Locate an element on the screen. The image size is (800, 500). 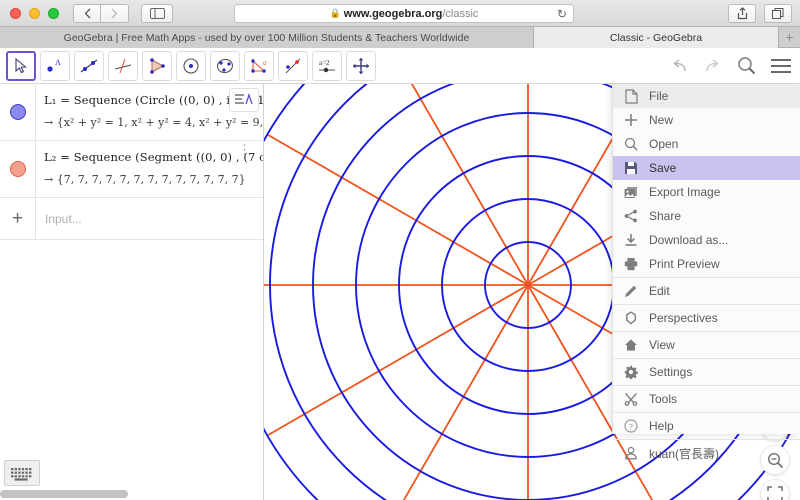
perpendicular-line-icon is located at coordinates (123, 65).